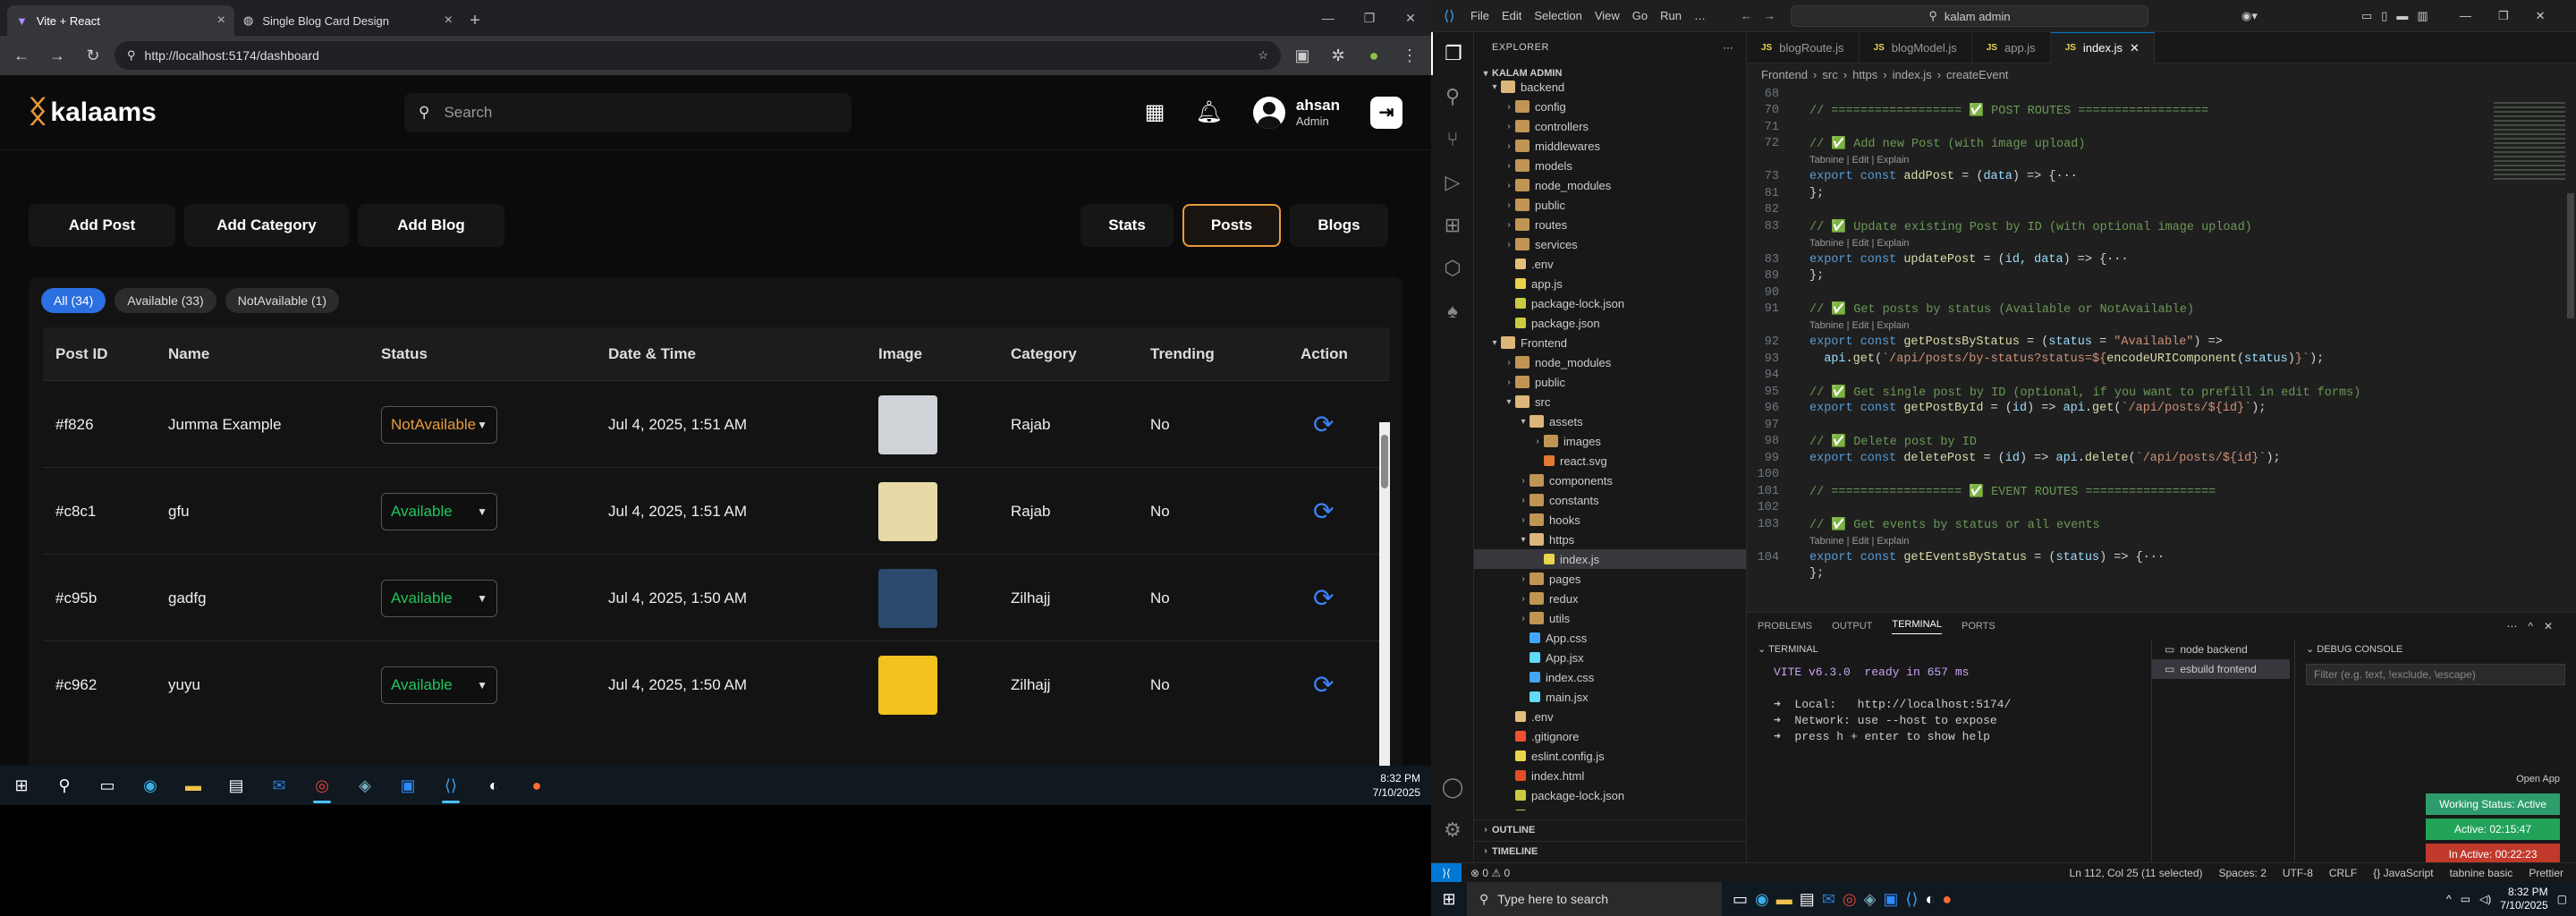 The height and width of the screenshot is (916, 2576). Describe the element at coordinates (1977, 74) in the screenshot. I see `breadcrumb-item: createEvent` at that location.